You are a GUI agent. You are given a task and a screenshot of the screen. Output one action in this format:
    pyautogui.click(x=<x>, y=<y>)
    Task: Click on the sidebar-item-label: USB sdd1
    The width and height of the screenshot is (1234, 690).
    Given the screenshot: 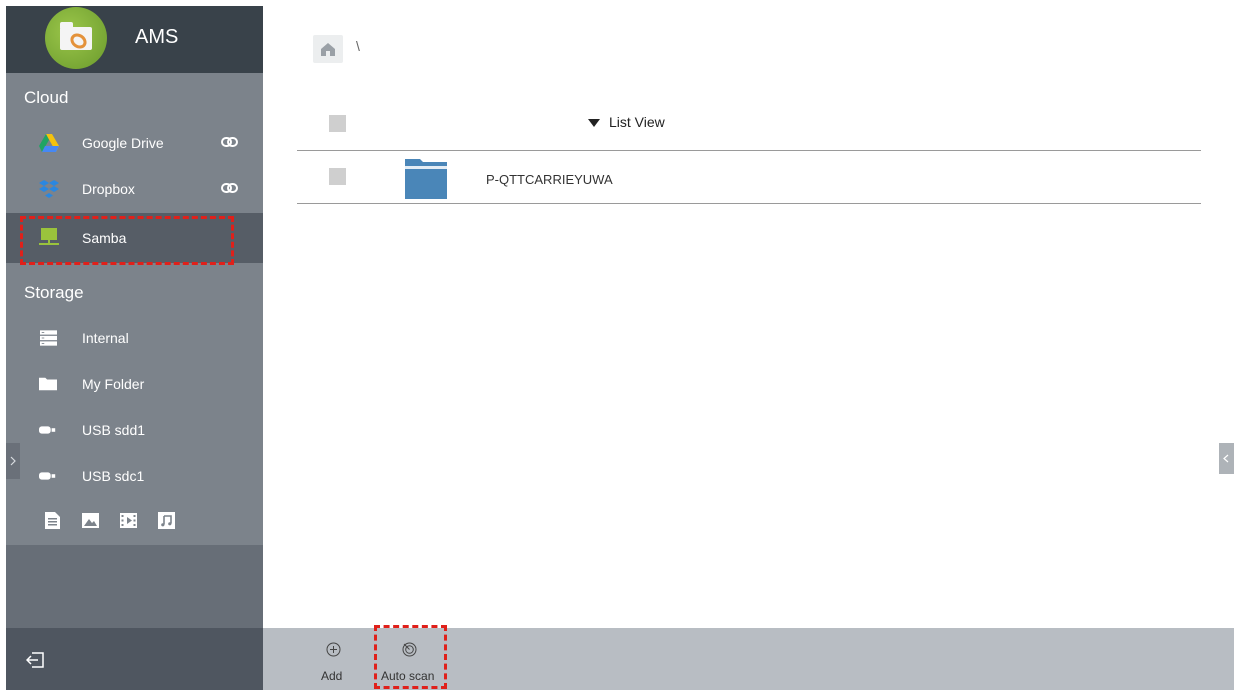 What is the action you would take?
    pyautogui.click(x=114, y=430)
    